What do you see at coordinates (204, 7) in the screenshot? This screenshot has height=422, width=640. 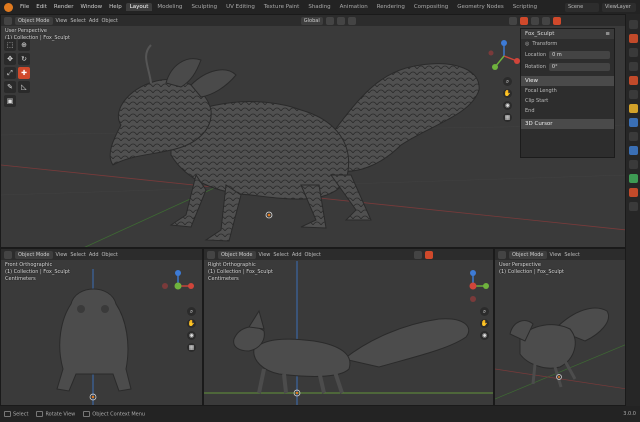 I see `tab-sculpting: Sculpting` at bounding box center [204, 7].